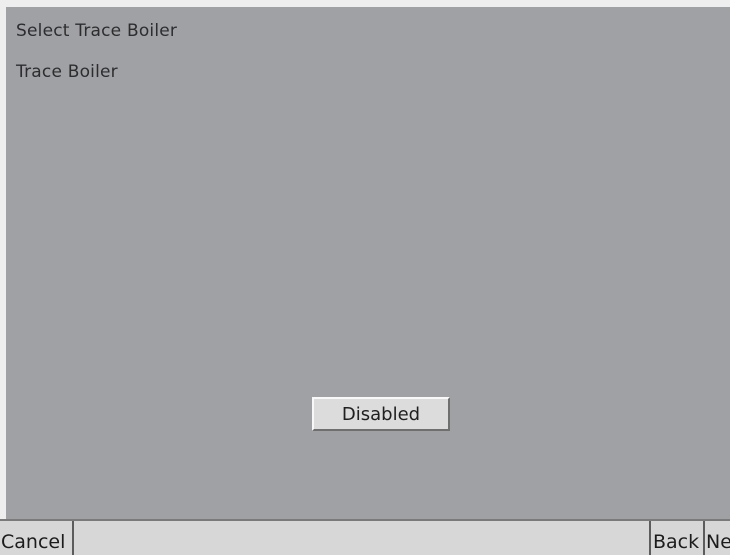 The height and width of the screenshot is (555, 730). Describe the element at coordinates (67, 72) in the screenshot. I see `trace-boiler-label: Trace Boiler` at that location.